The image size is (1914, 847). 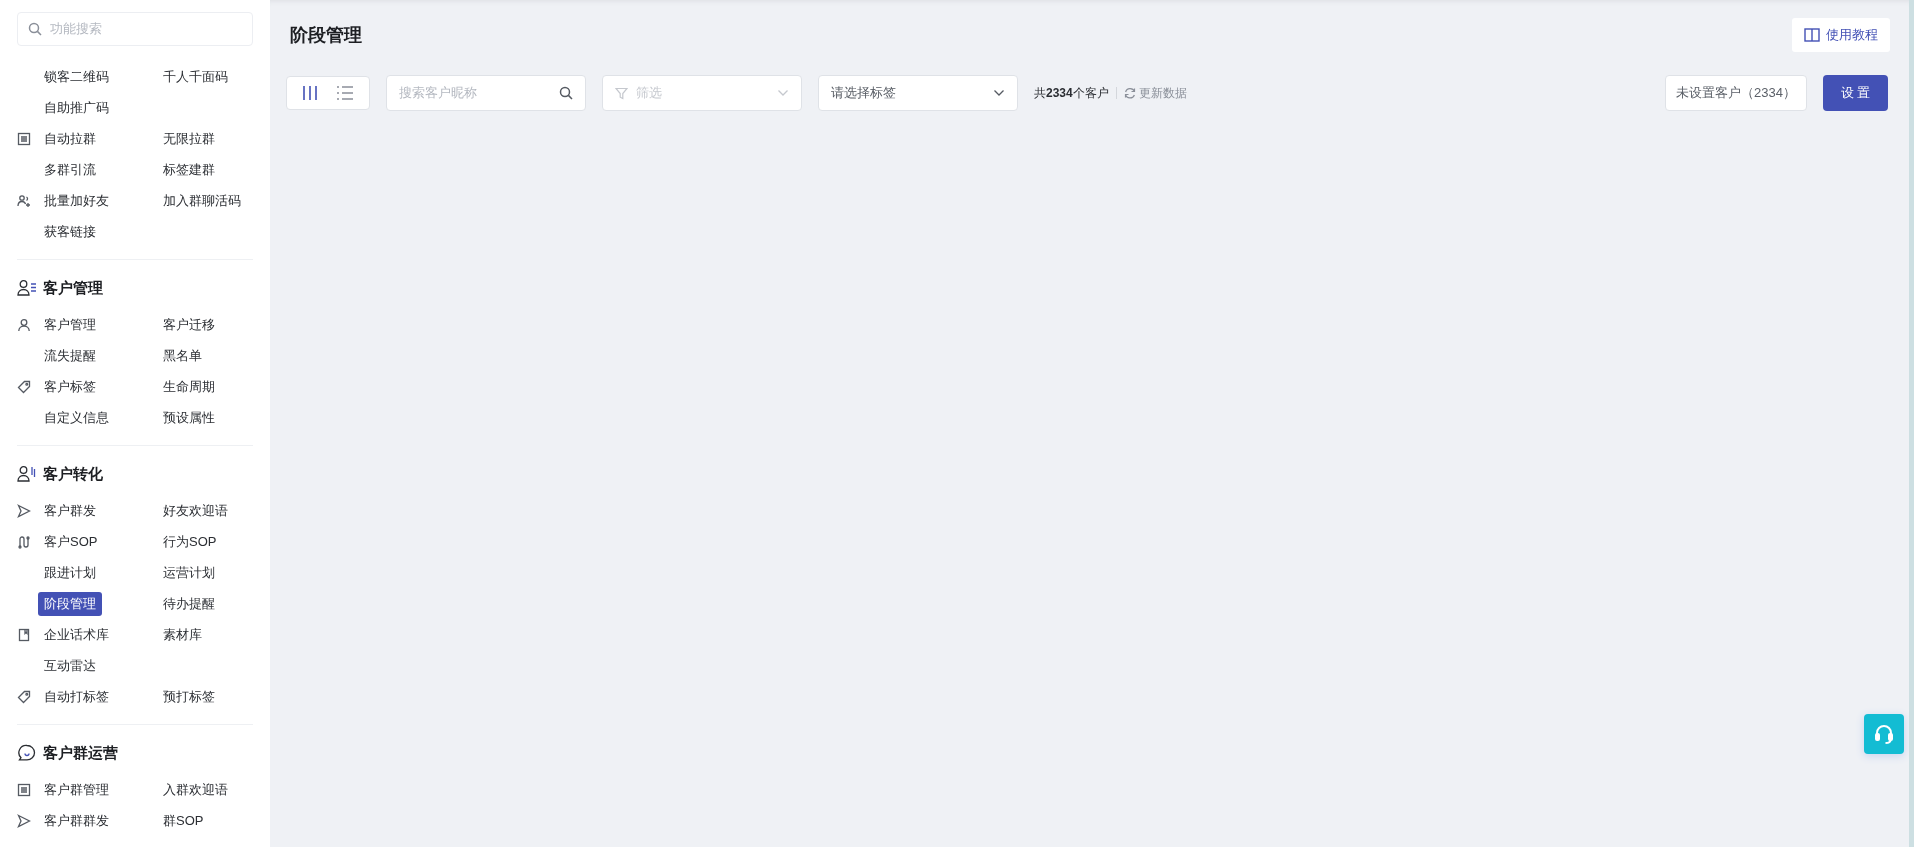 I want to click on menu-item: 流失提醒, so click(x=70, y=355).